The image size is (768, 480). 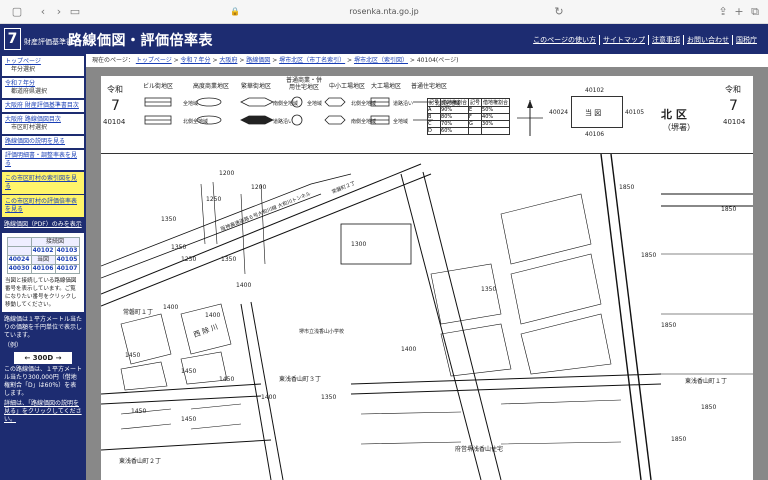 What do you see at coordinates (19, 269) in the screenshot?
I see `adjacent-40030: 40030` at bounding box center [19, 269].